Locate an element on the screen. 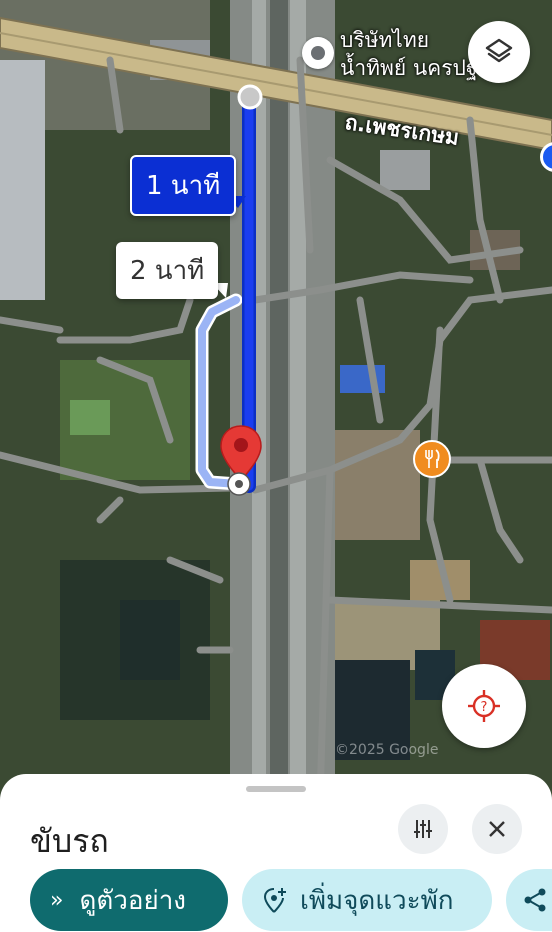 This screenshot has height=932, width=552. red-pin-icon is located at coordinates (241, 462).